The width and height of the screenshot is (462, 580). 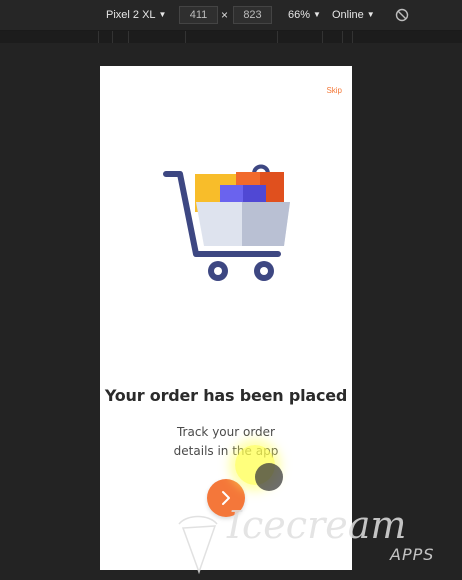 I want to click on zoom-select: 66% ▼, so click(x=304, y=15).